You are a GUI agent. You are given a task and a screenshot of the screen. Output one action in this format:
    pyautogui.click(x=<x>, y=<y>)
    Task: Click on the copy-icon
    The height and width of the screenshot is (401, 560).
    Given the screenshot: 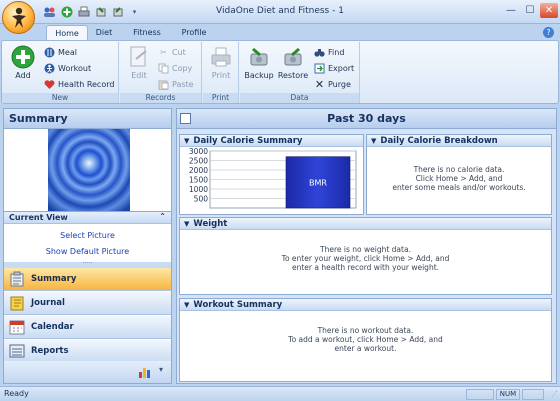 What is the action you would take?
    pyautogui.click(x=163, y=68)
    